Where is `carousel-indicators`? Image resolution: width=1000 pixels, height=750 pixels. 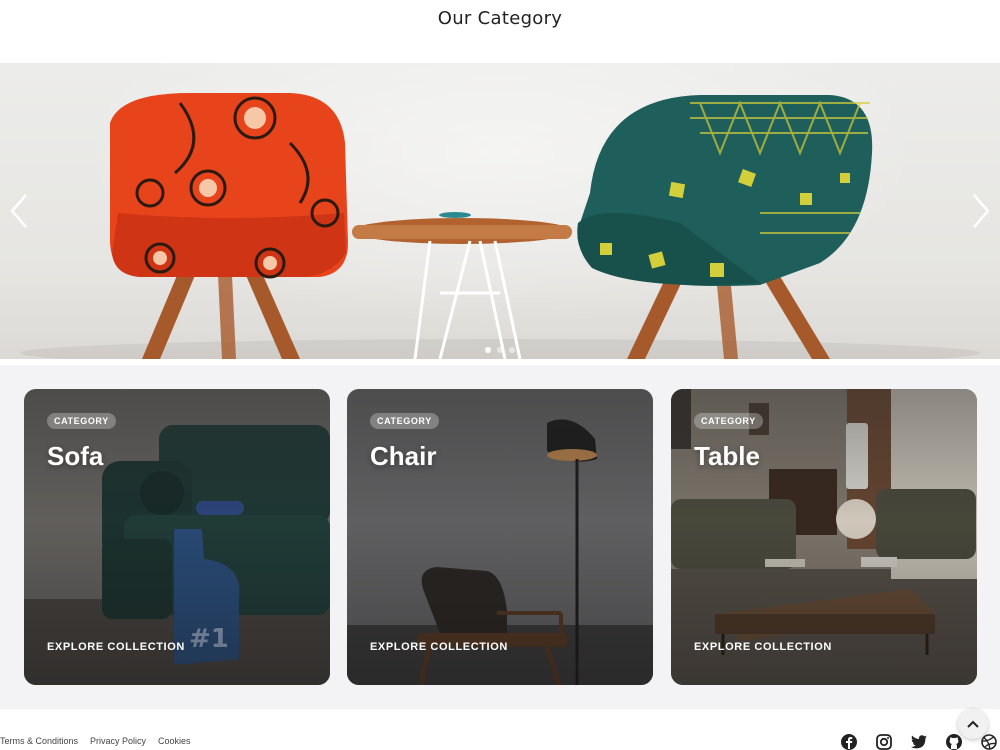 carousel-indicators is located at coordinates (500, 350).